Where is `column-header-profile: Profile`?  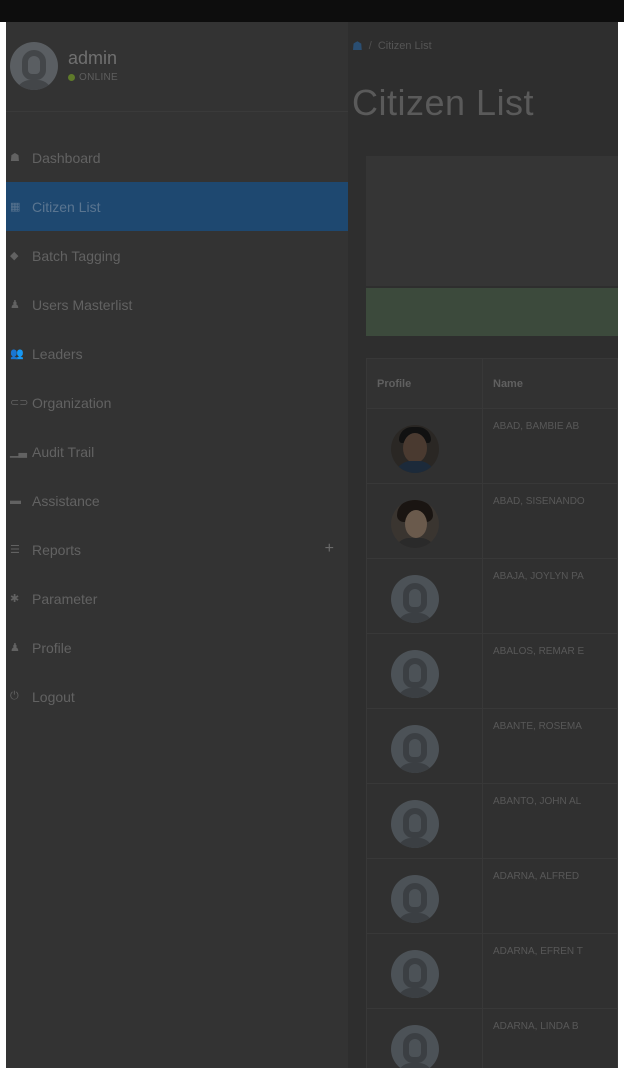 column-header-profile: Profile is located at coordinates (424, 383).